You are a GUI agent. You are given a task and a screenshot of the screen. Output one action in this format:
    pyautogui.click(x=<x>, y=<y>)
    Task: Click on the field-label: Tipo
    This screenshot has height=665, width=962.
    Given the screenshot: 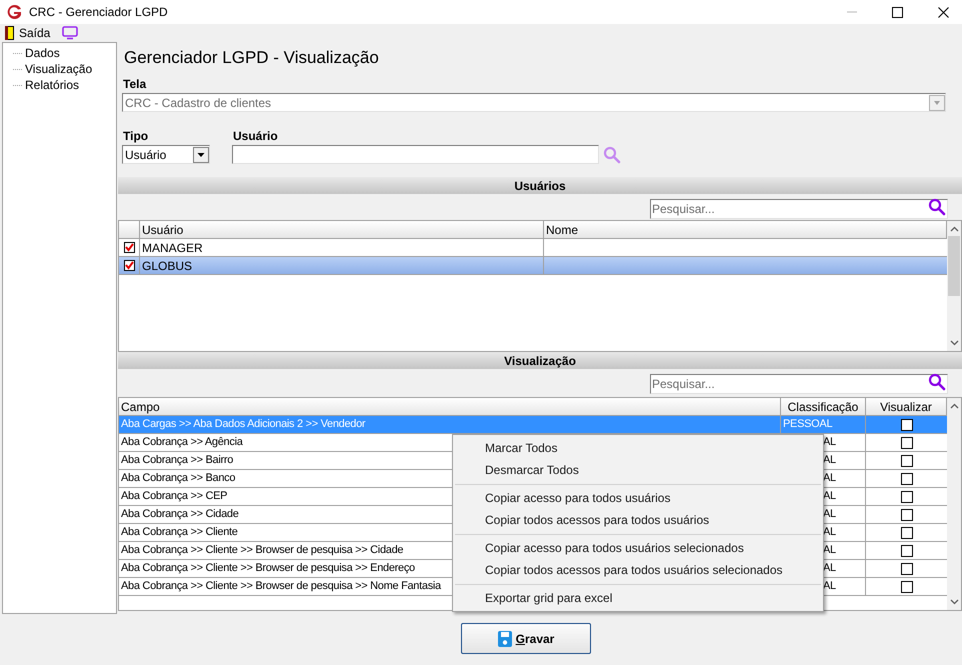 What is the action you would take?
    pyautogui.click(x=136, y=136)
    